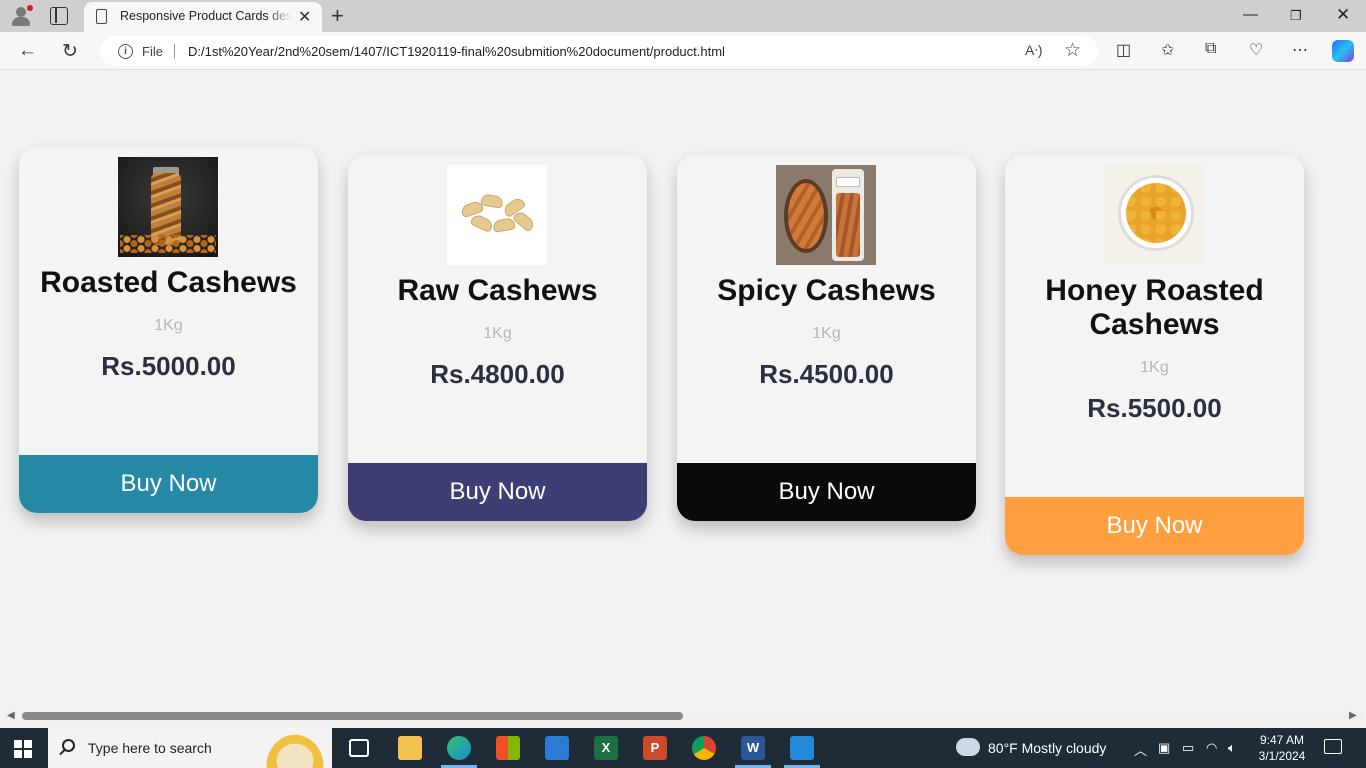 Image resolution: width=1366 pixels, height=768 pixels. I want to click on product-name: Spicy Cashews, so click(826, 290).